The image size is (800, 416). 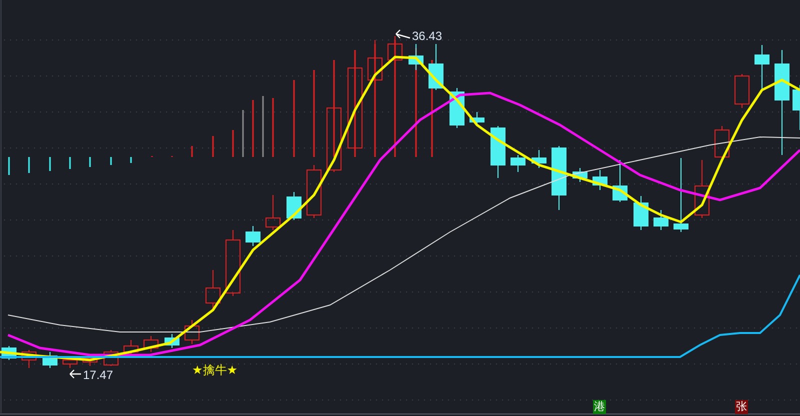 What do you see at coordinates (599, 407) in the screenshot?
I see `market-tag: 港` at bounding box center [599, 407].